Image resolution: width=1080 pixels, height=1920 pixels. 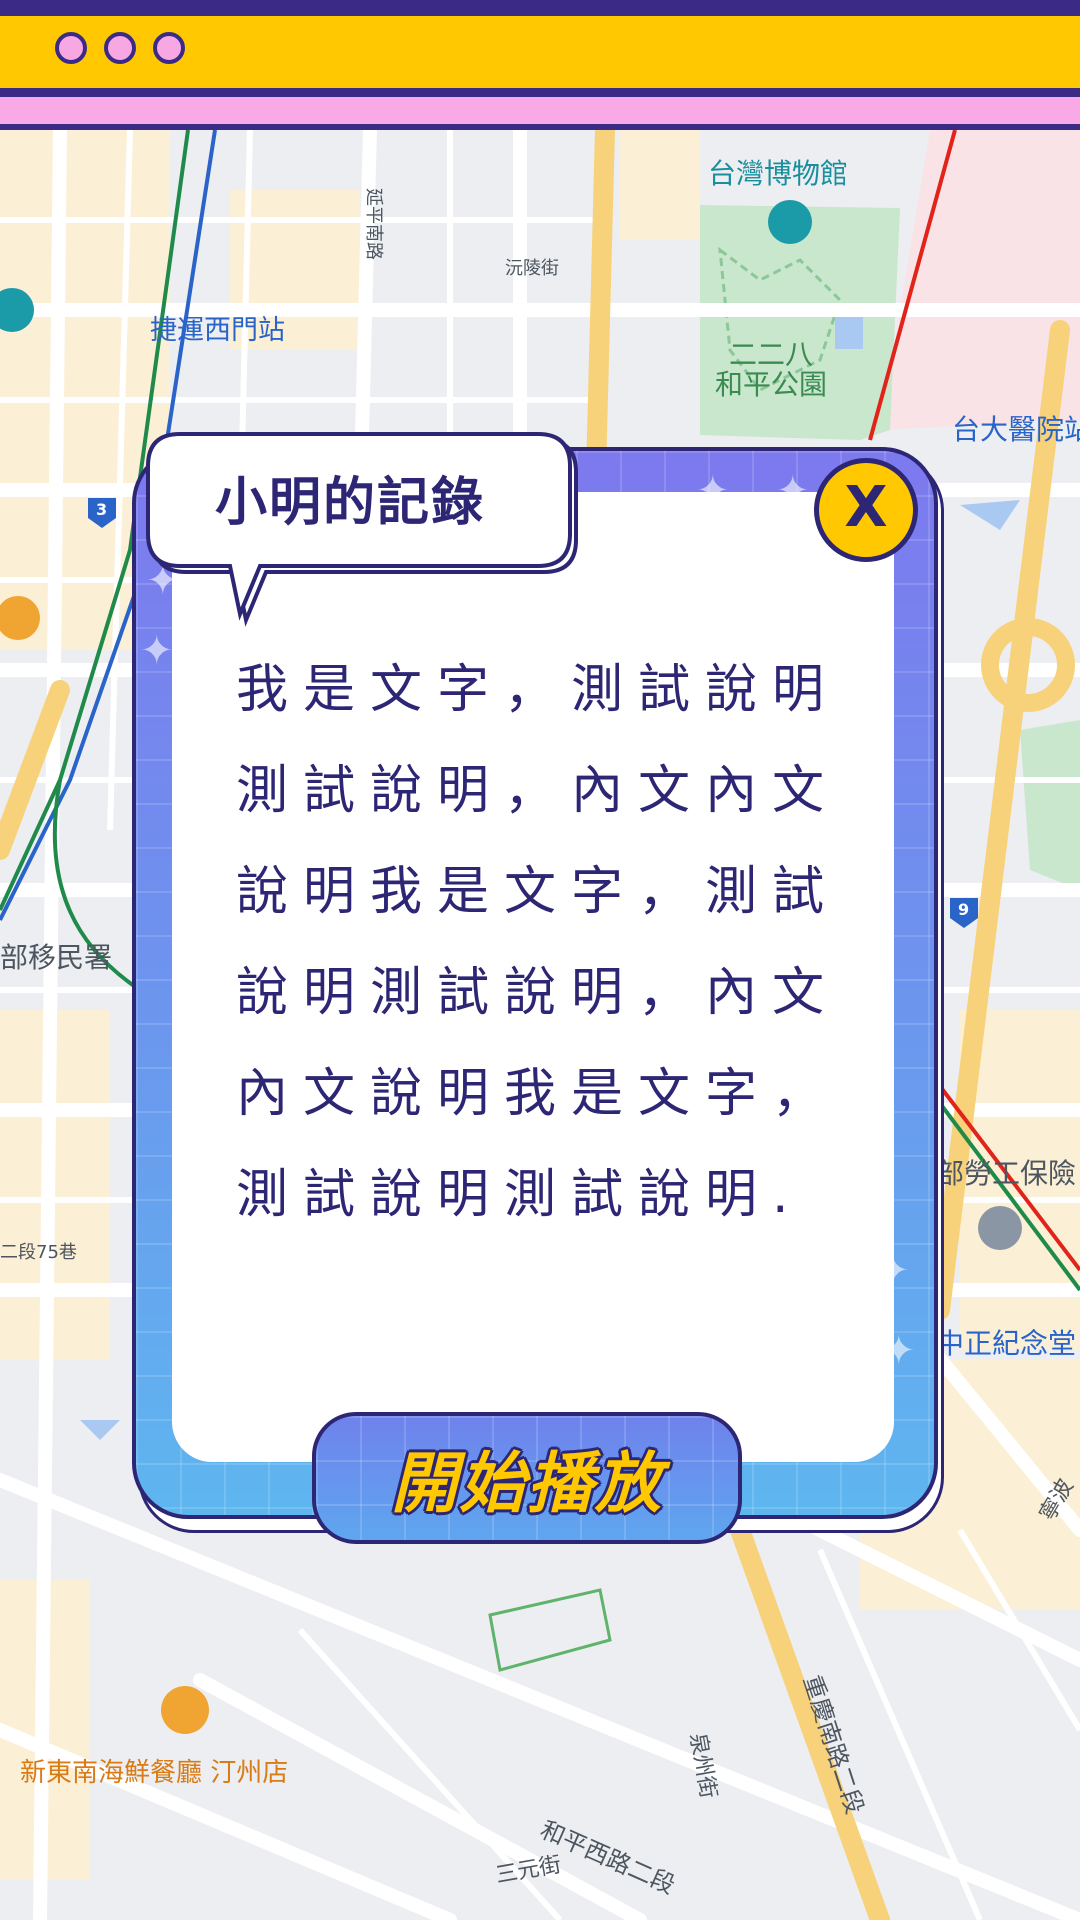 What do you see at coordinates (1016, 428) in the screenshot?
I see `map-label-ntuh: 台大醫院站` at bounding box center [1016, 428].